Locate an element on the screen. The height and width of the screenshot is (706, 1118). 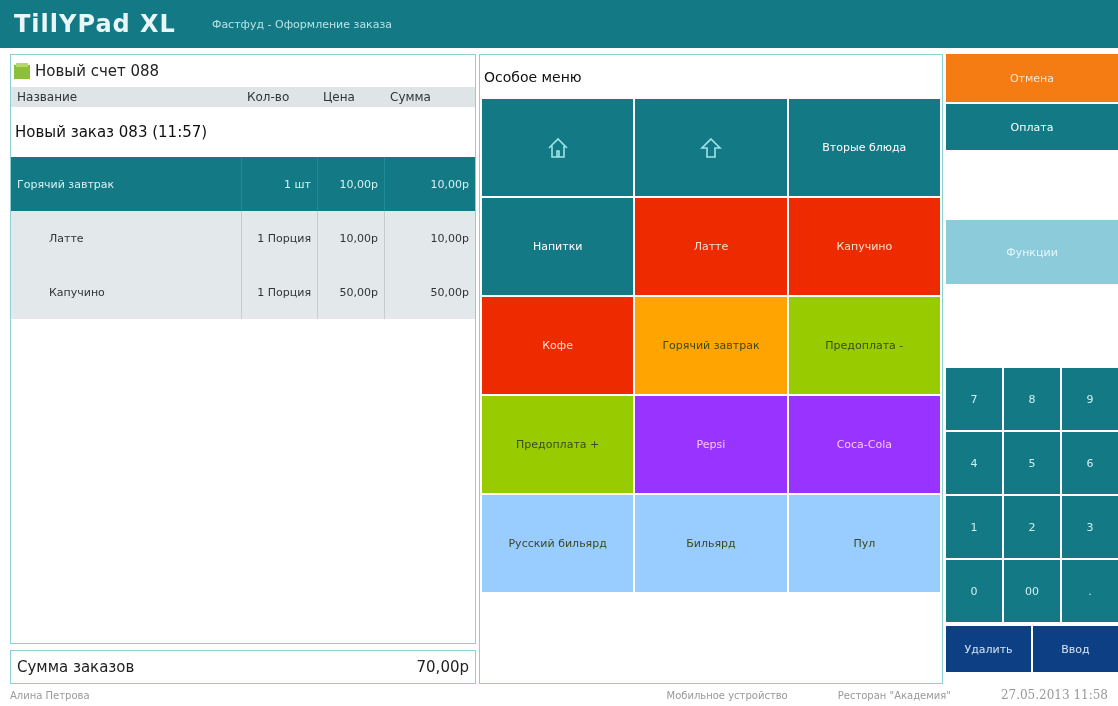
keypad-key: 5 is located at coordinates (1032, 463).